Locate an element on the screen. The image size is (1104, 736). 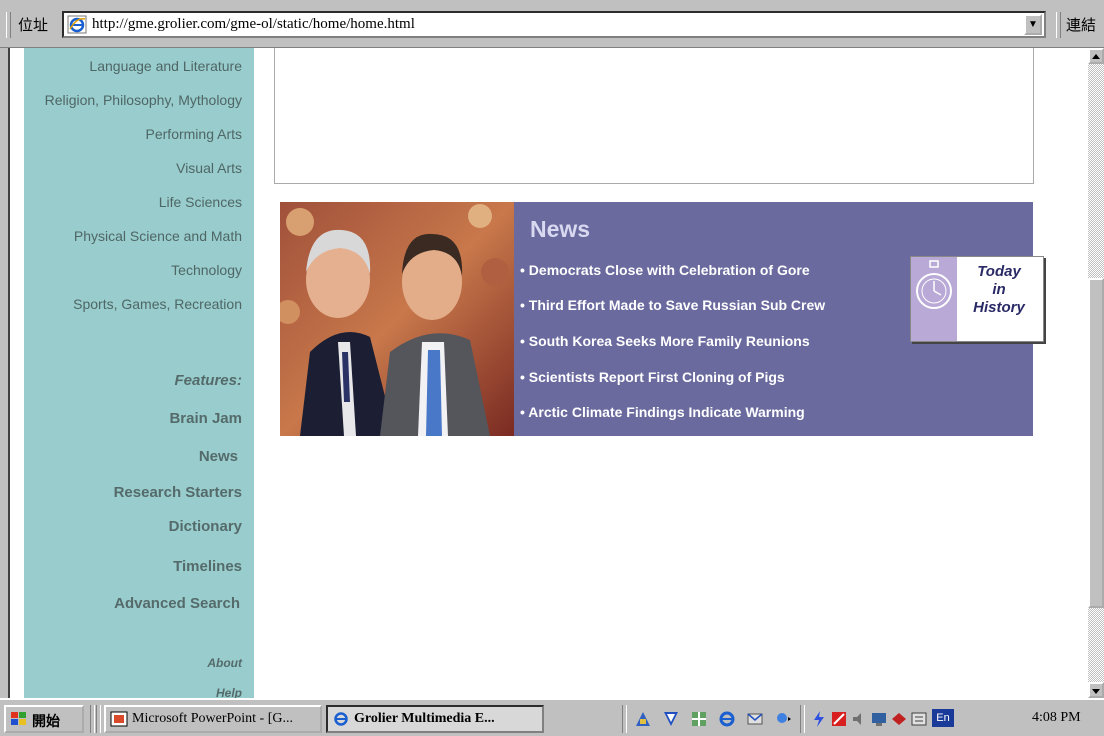
windows-logo-icon is located at coordinates (18, 718).